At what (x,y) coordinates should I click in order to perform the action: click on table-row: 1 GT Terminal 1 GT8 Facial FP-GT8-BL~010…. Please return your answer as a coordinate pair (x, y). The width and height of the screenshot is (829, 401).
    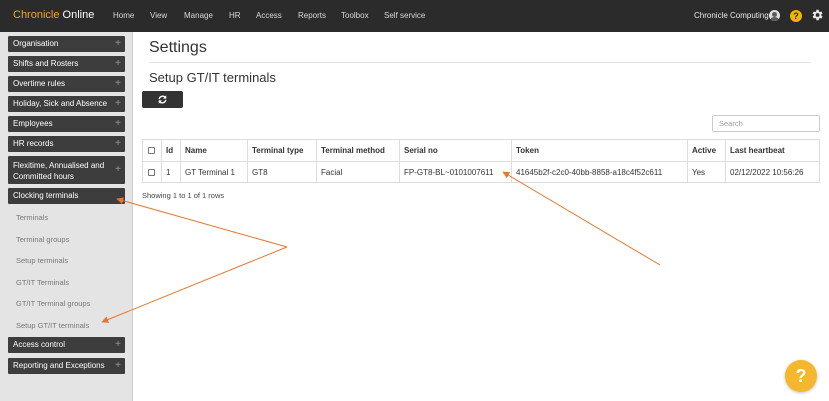
    Looking at the image, I should click on (481, 172).